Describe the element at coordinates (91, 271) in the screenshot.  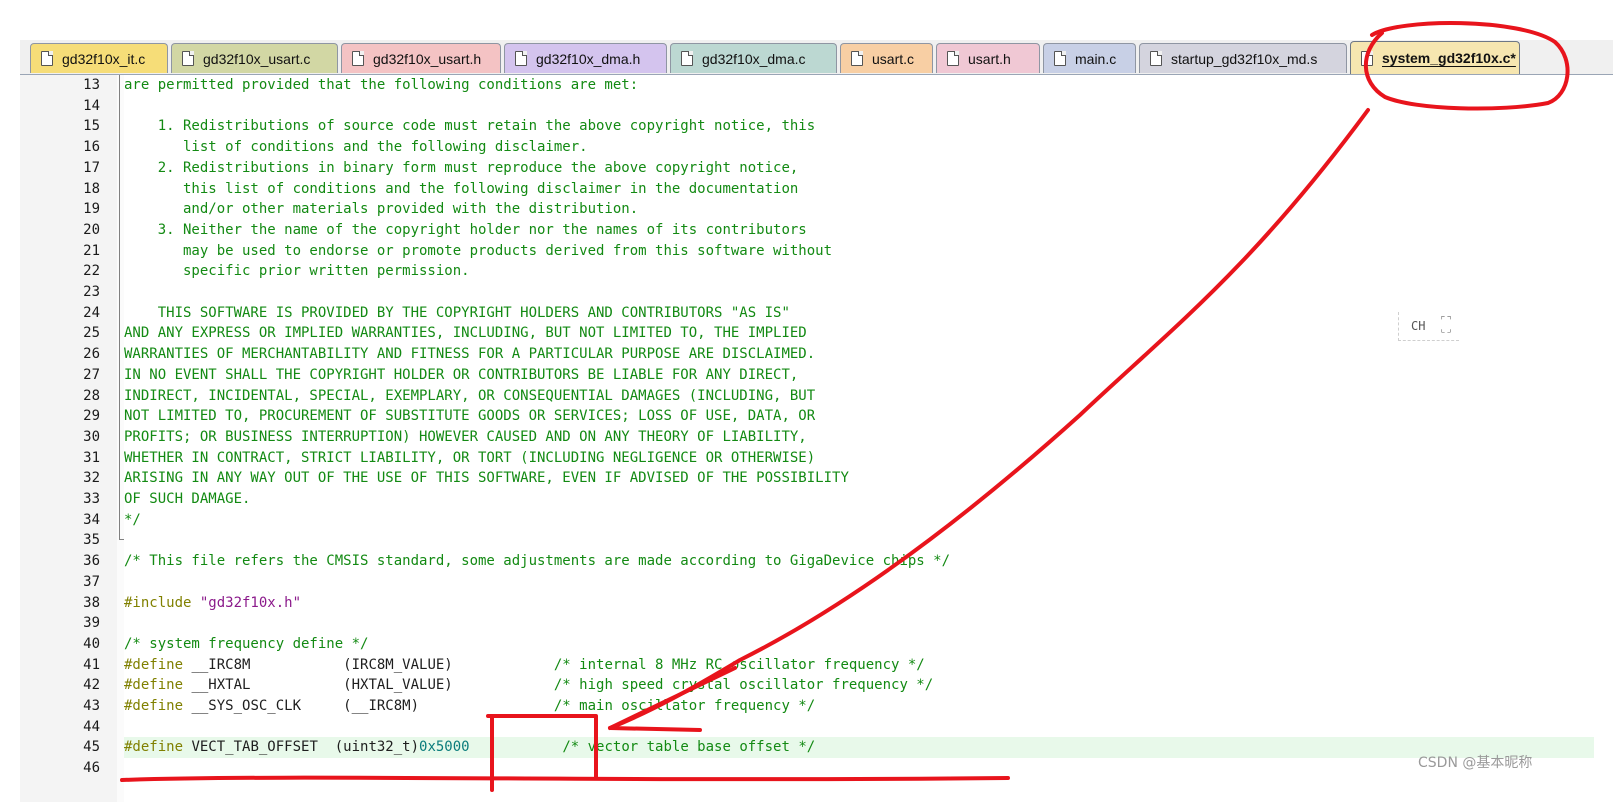
I see `line-number: 22` at that location.